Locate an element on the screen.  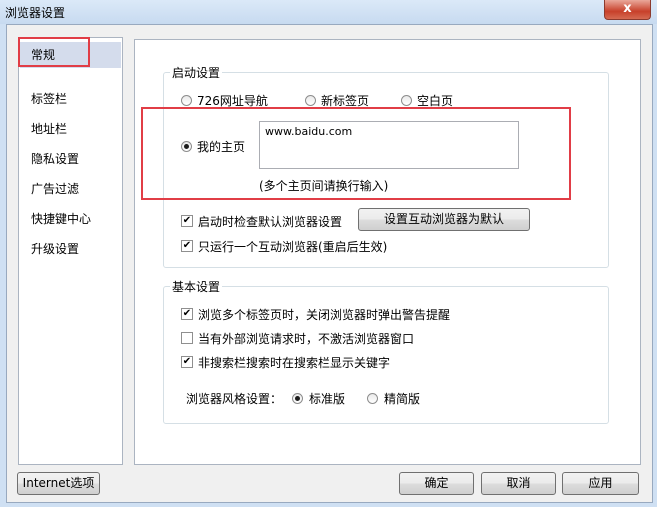
sidebar-item-shortcuts: 快捷键中心 is located at coordinates (70, 219).